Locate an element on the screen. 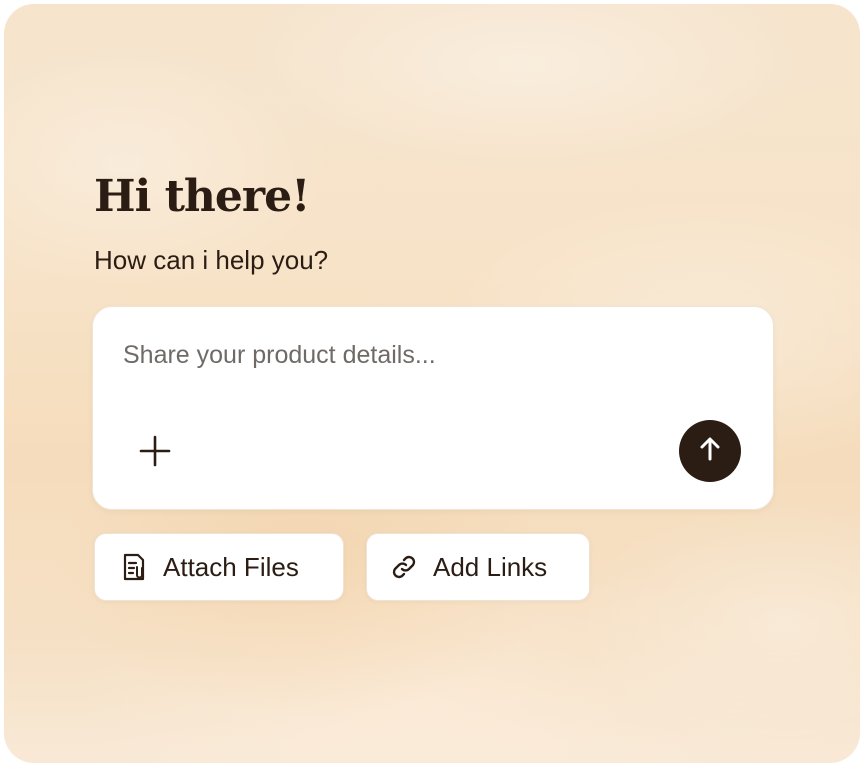  add-attachment-button is located at coordinates (155, 453).